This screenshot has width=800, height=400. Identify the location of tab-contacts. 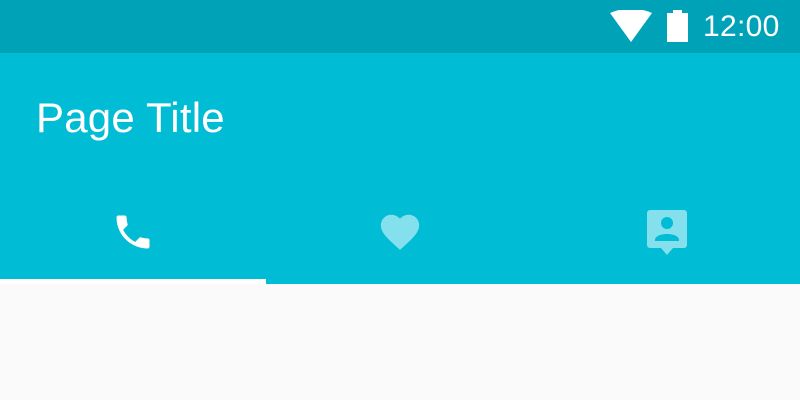
(666, 232).